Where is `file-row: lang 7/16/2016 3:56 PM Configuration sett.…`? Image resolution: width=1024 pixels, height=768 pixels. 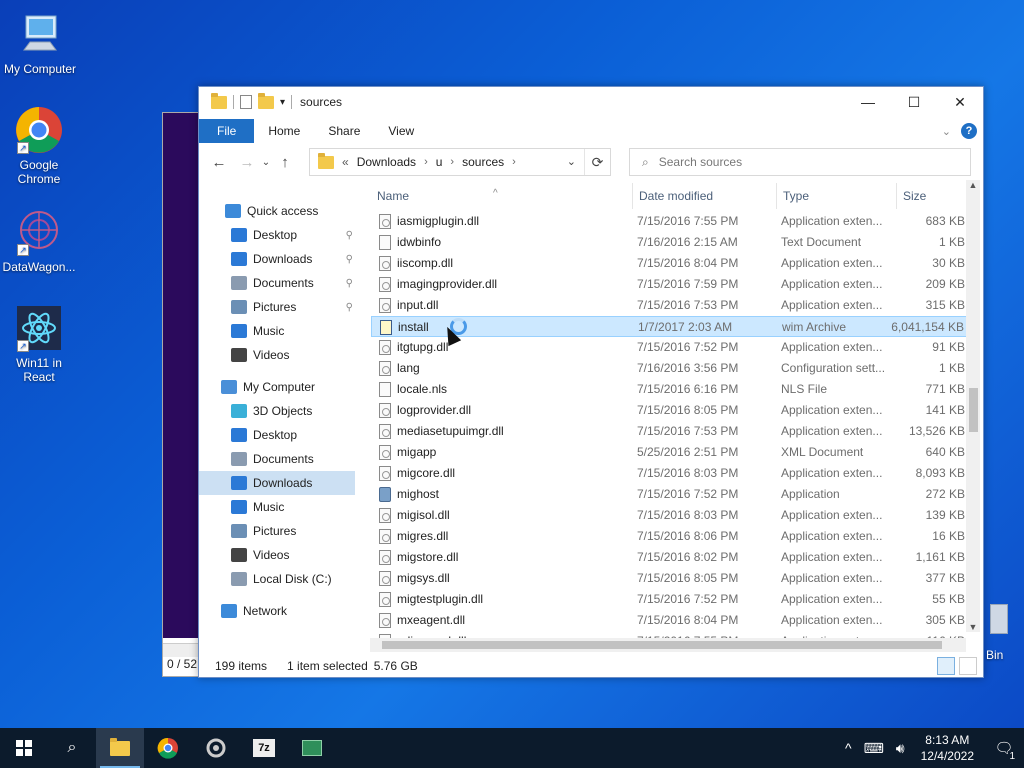 file-row: lang 7/16/2016 3:56 PM Configuration sett.… is located at coordinates (669, 368).